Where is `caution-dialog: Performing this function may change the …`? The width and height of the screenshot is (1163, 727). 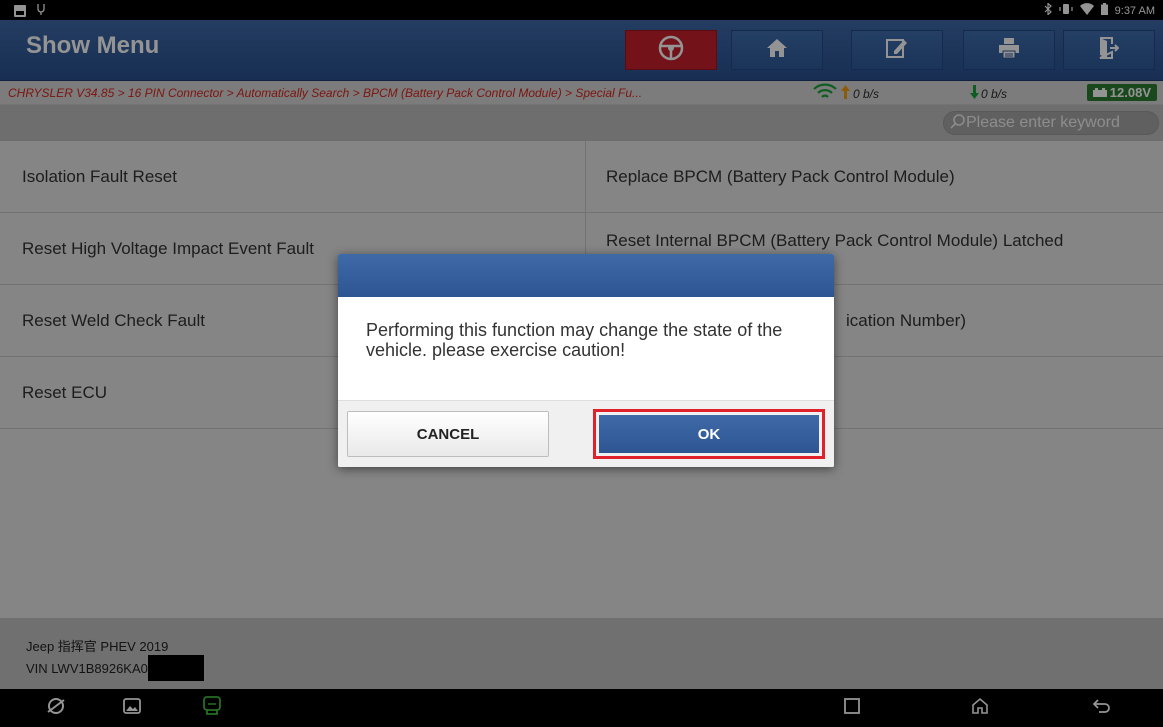 caution-dialog: Performing this function may change the … is located at coordinates (586, 360).